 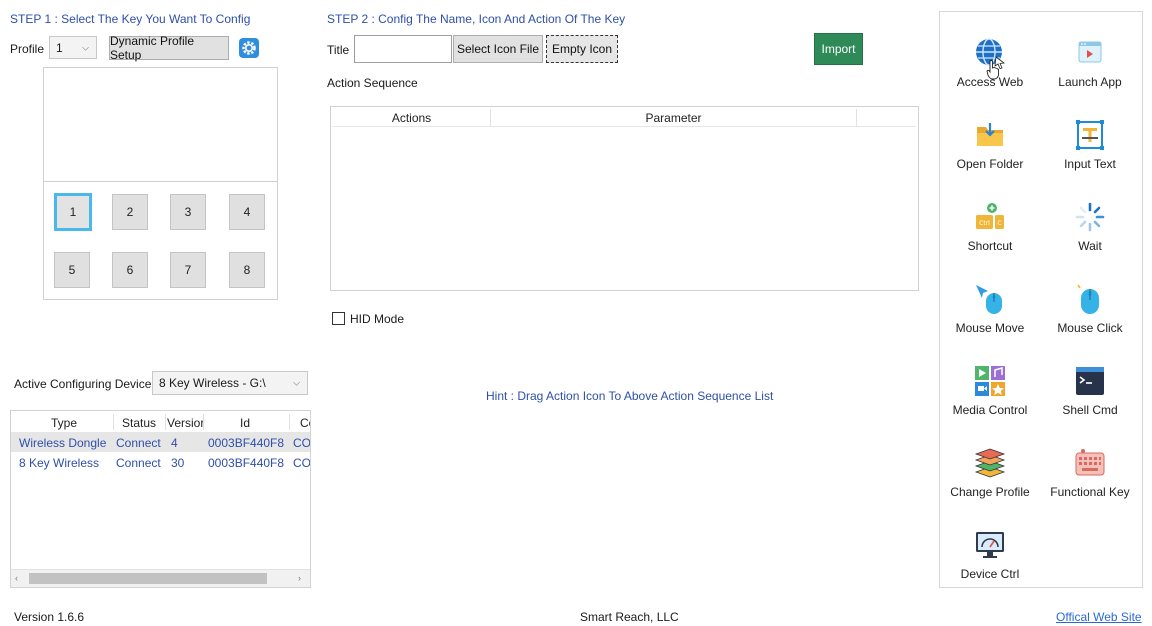 What do you see at coordinates (305, 423) in the screenshot?
I see `column-header-co: Co` at bounding box center [305, 423].